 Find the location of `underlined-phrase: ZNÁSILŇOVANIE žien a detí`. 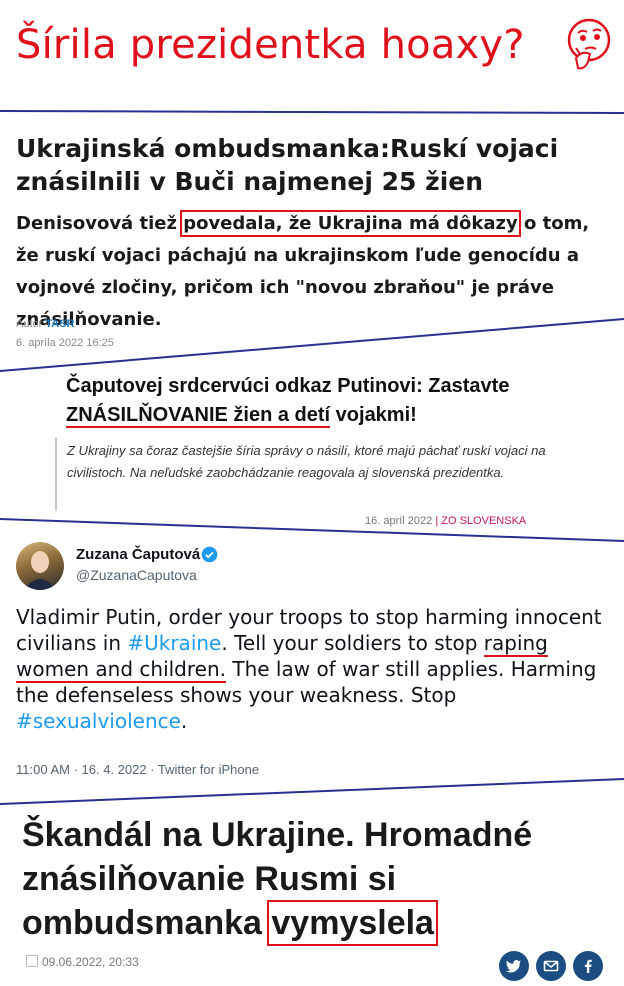

underlined-phrase: ZNÁSILŇOVANIE žien a detí is located at coordinates (198, 416).